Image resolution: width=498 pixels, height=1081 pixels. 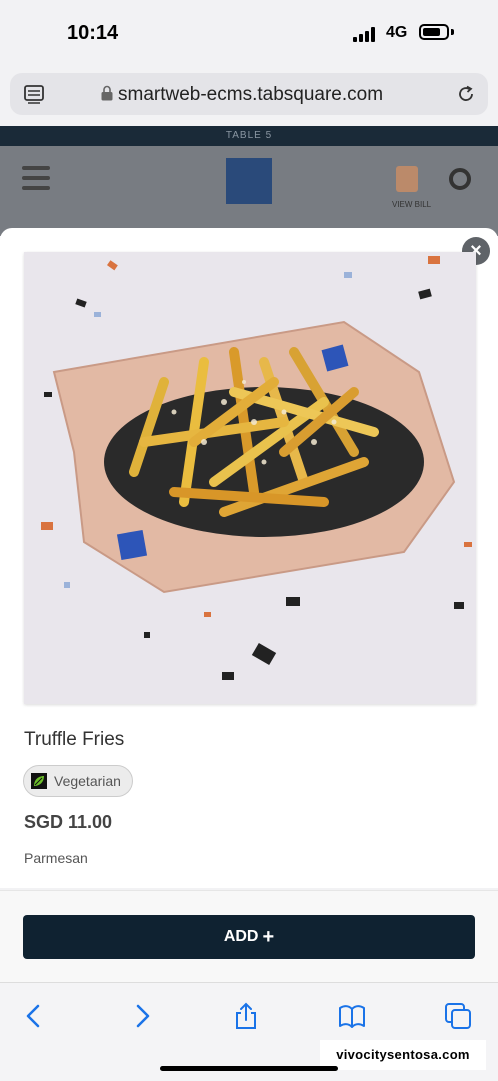 What do you see at coordinates (268, 937) in the screenshot?
I see `plus-icon: +` at bounding box center [268, 937].